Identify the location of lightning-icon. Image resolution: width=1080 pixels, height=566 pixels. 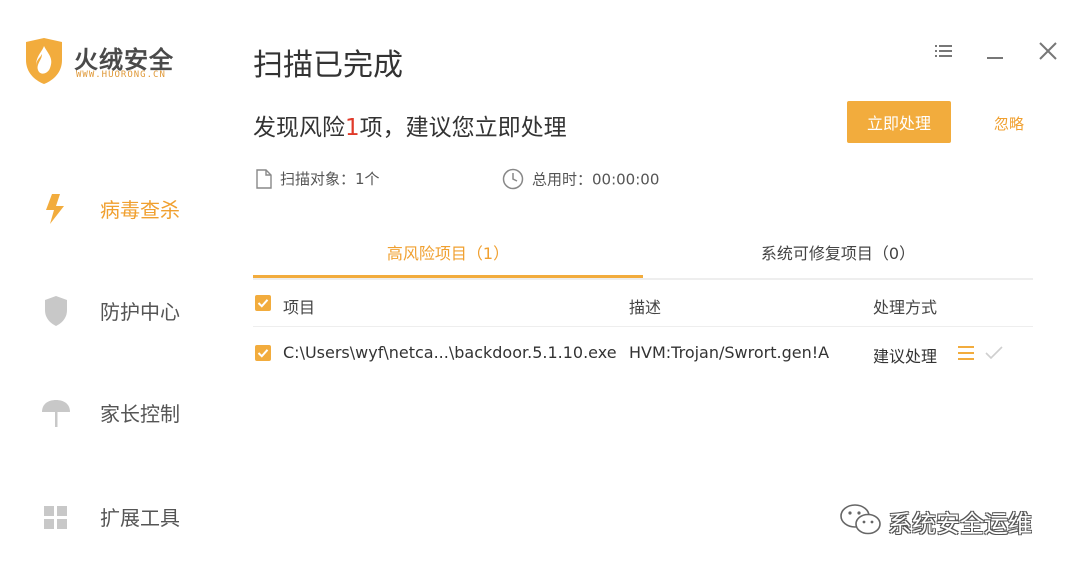
(55, 209).